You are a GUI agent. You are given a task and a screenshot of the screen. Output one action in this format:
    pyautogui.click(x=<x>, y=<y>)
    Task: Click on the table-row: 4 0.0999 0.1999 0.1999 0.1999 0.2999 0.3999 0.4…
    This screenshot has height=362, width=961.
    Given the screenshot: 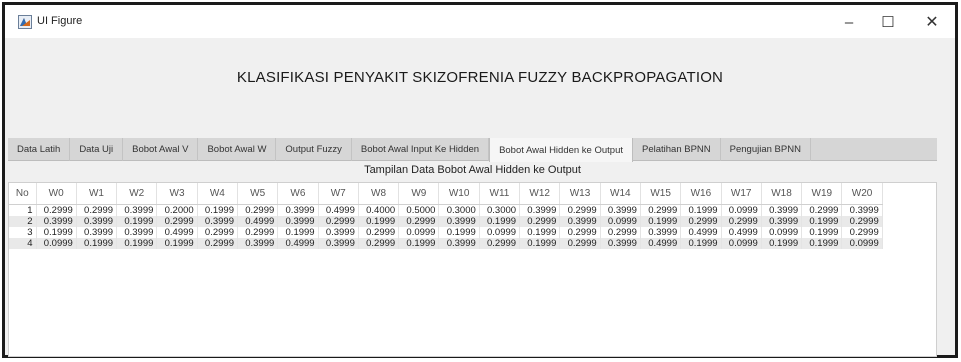 What is the action you would take?
    pyautogui.click(x=446, y=243)
    